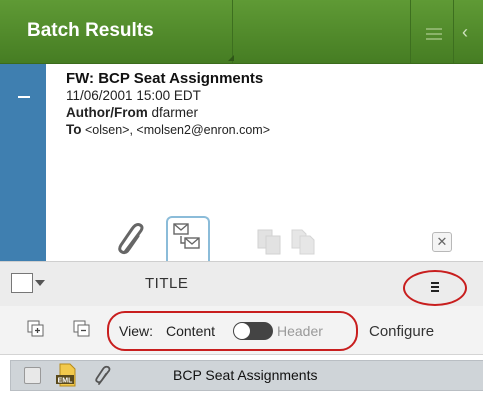  I want to click on author-label: Author/From, so click(107, 112).